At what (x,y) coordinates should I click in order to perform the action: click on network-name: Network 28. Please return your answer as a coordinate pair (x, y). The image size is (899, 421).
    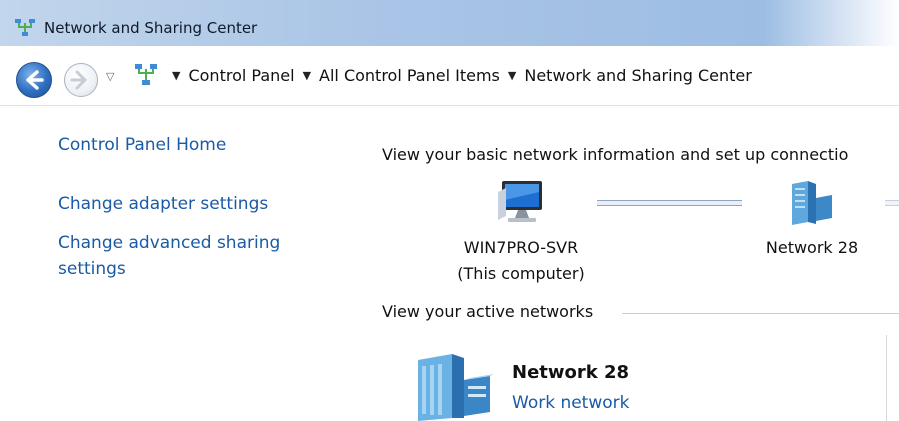
    Looking at the image, I should click on (812, 247).